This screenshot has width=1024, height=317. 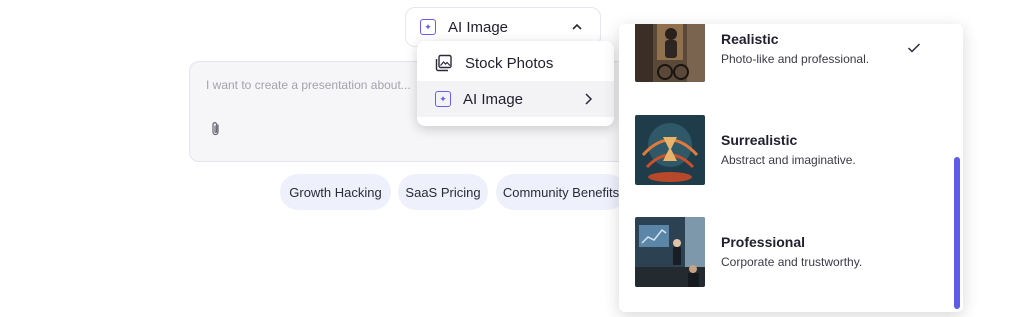 I want to click on suggestion-chip-label: SaaS Pricing, so click(x=443, y=192).